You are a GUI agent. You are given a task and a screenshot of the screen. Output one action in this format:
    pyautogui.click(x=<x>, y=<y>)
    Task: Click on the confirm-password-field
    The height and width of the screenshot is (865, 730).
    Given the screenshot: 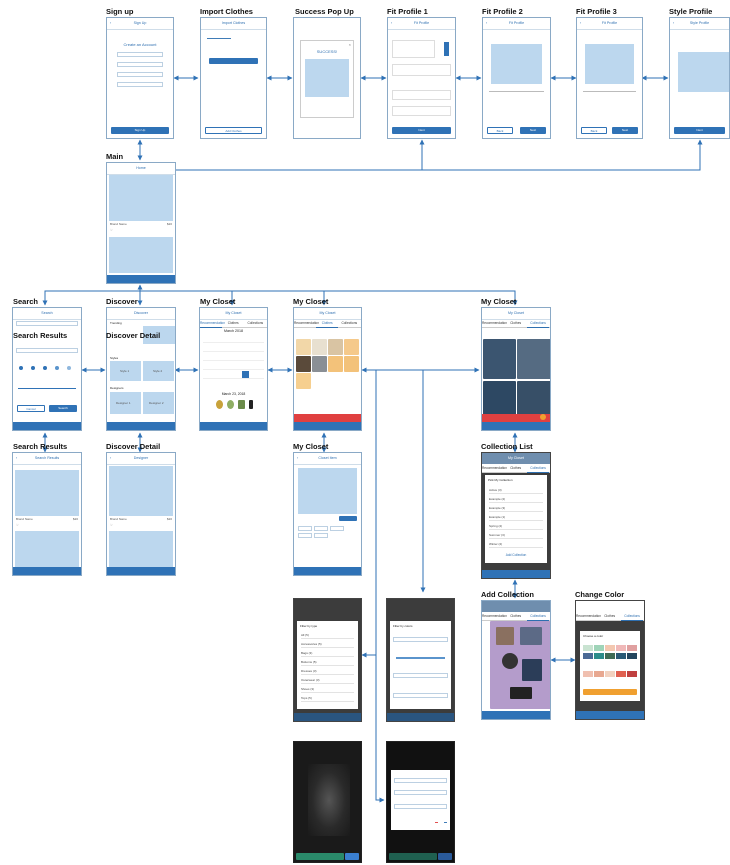 What is the action you would take?
    pyautogui.click(x=140, y=84)
    